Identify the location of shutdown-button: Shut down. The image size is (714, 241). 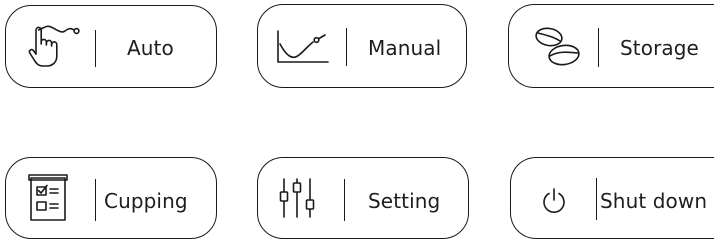
(612, 198).